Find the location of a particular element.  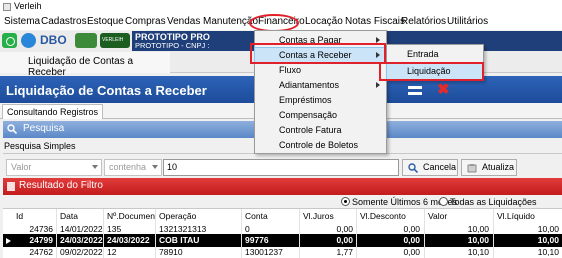

operator-combo-value: contenha is located at coordinates (128, 167).